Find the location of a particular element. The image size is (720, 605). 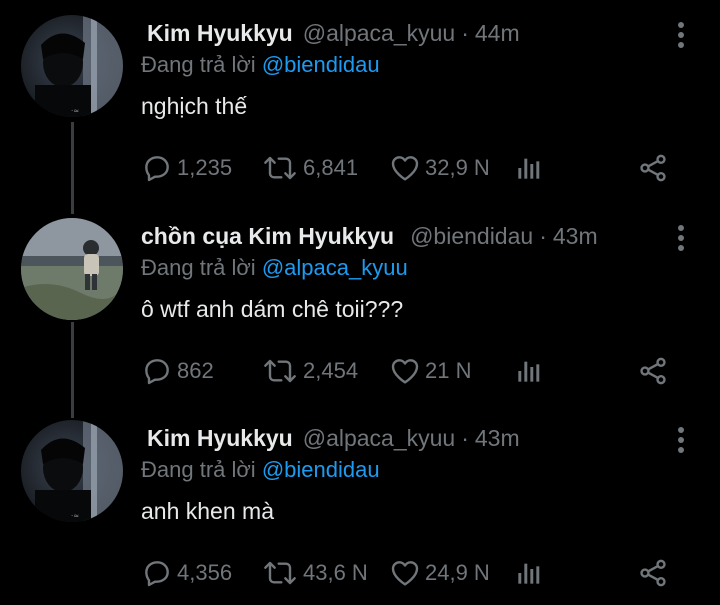

action-bar: 4,356 43,6 N 24,9 N is located at coordinates (411, 573).